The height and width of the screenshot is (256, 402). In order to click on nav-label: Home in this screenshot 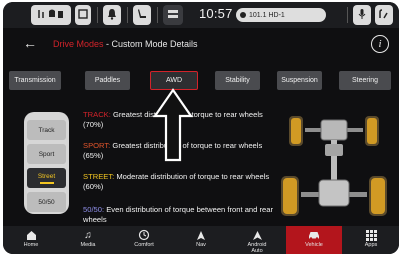, I will do `click(31, 245)`.